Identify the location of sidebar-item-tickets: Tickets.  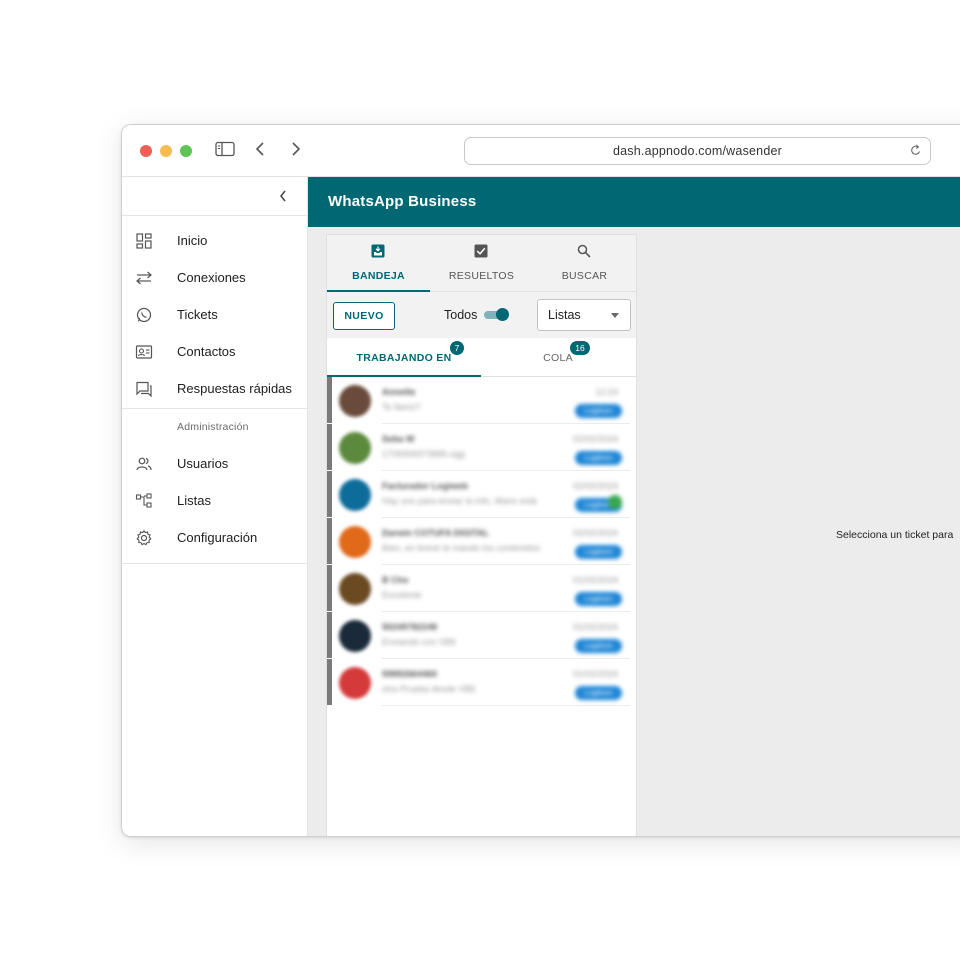
(214, 314).